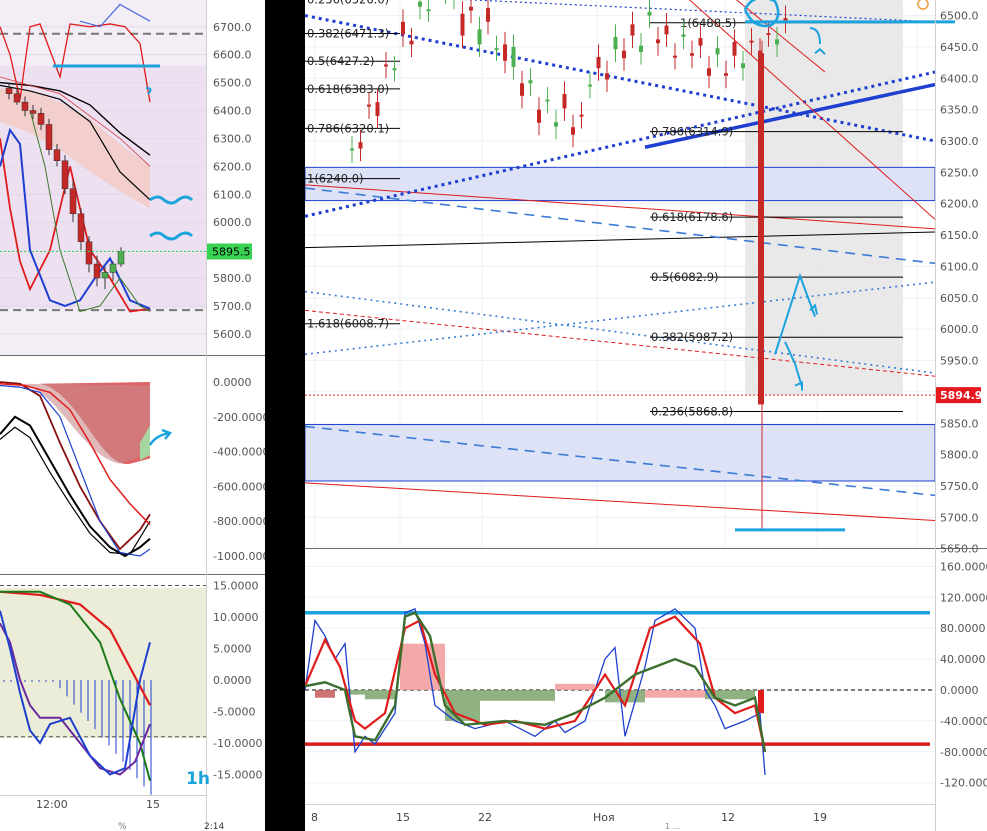  I want to click on right-price-tick: 6300.0, so click(959, 141).